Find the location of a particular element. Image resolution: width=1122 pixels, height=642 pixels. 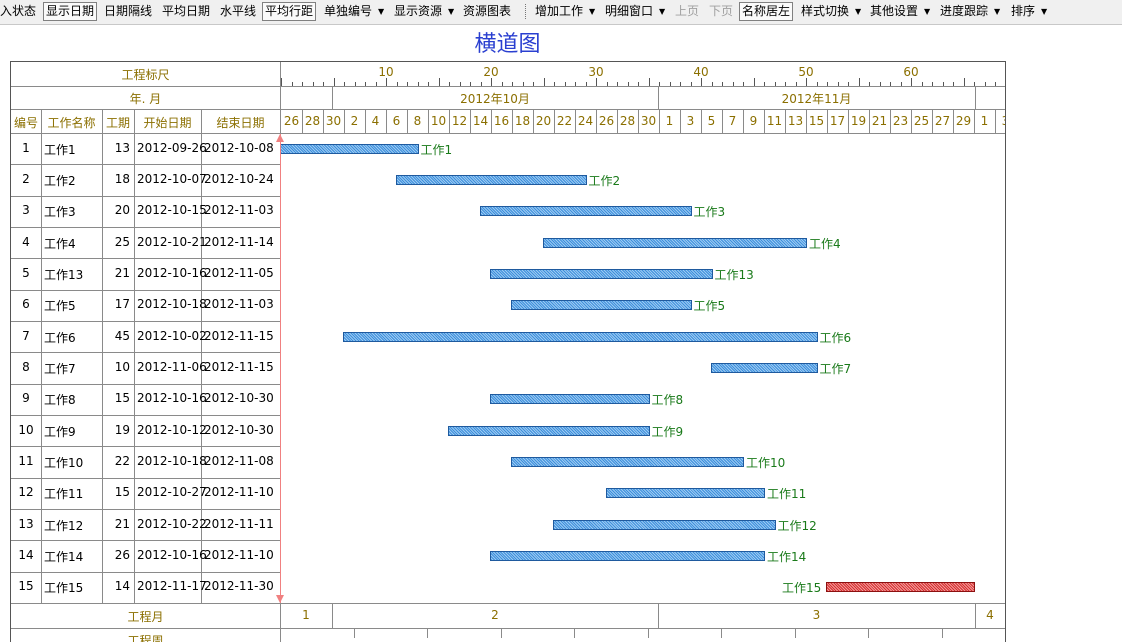

toolbar-button-14: 名称居左 is located at coordinates (766, 11).